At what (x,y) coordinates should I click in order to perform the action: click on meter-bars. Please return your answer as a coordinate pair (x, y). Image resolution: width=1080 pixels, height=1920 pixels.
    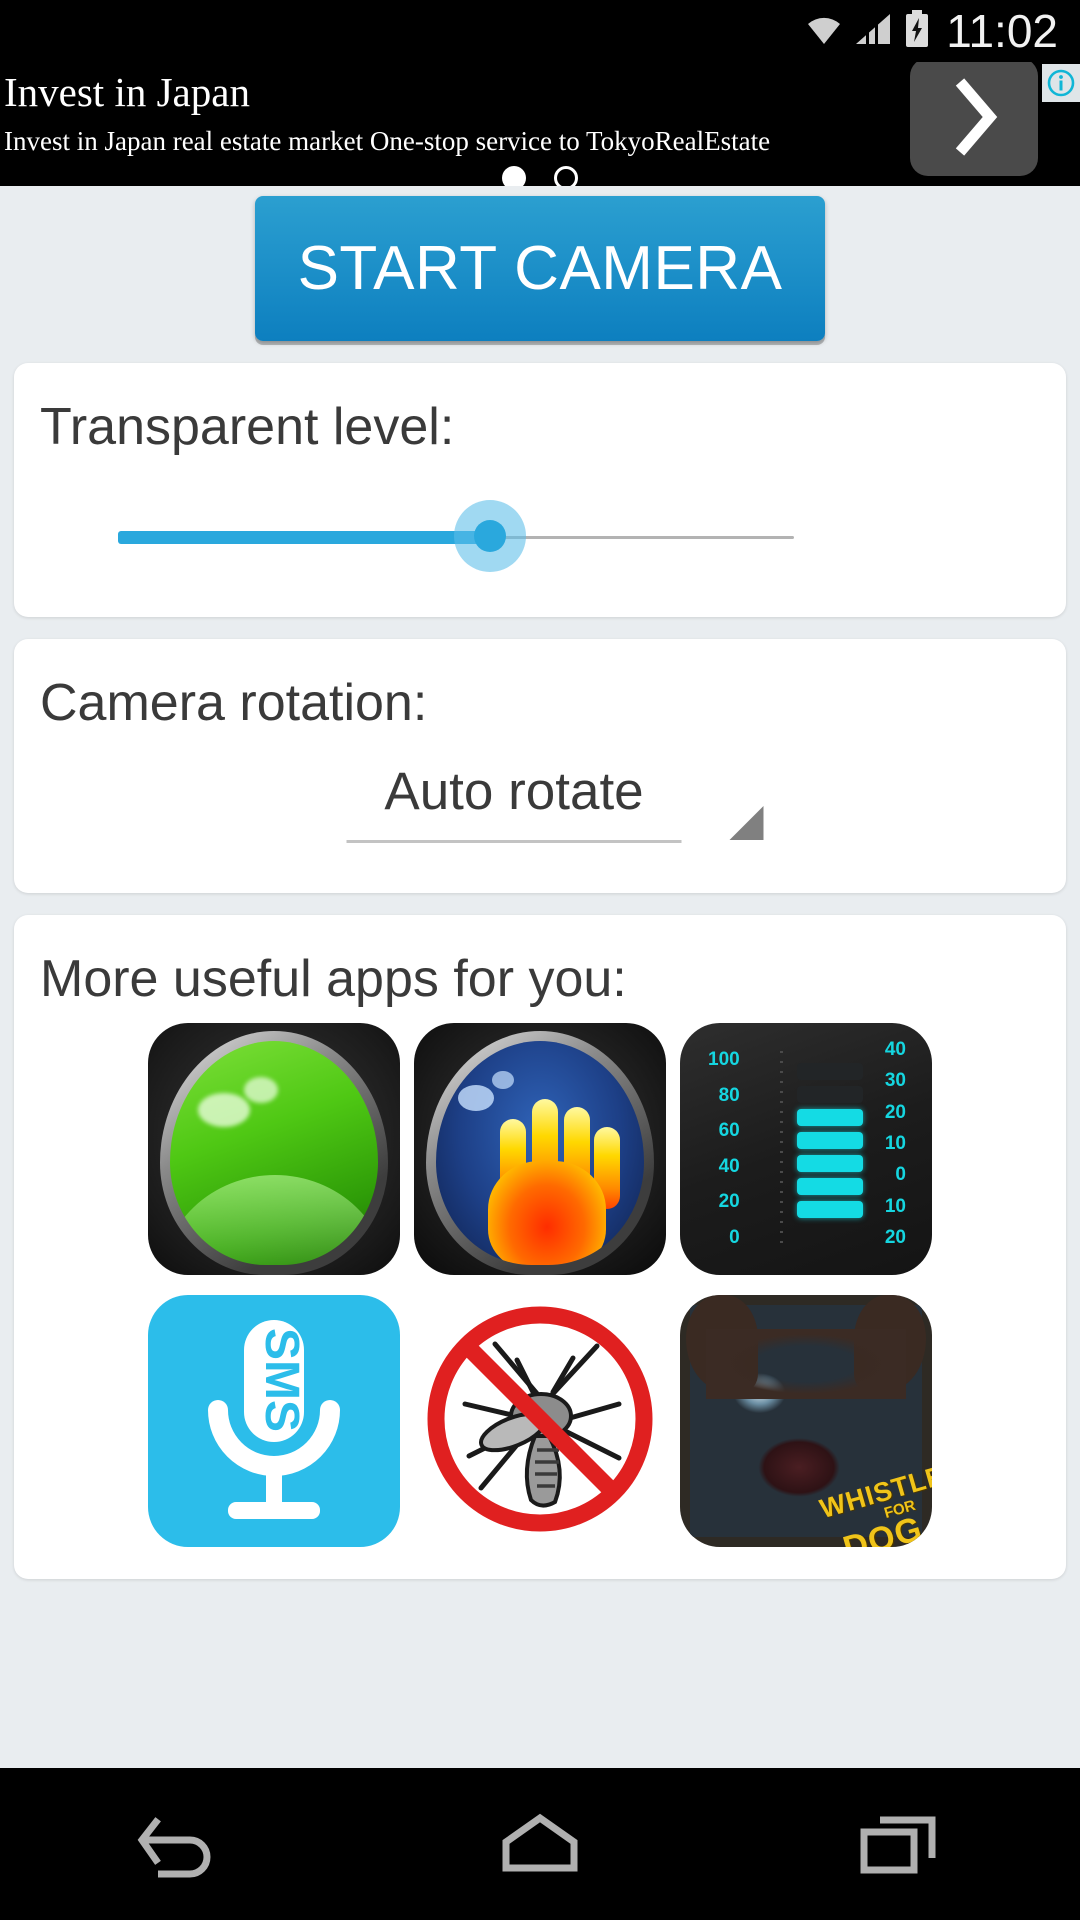
    Looking at the image, I should click on (830, 1140).